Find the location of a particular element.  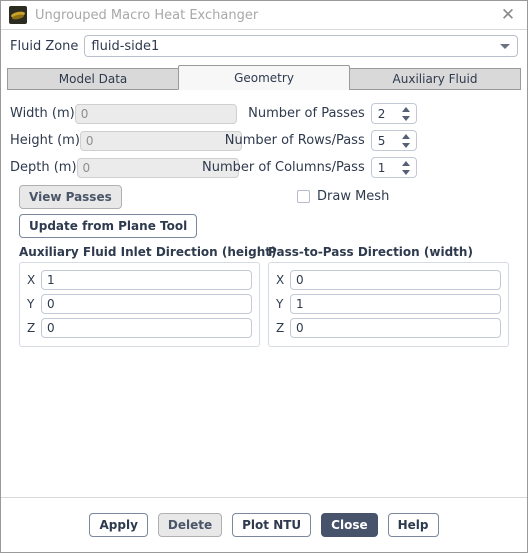

number-of-passes-value: 2 is located at coordinates (381, 113).